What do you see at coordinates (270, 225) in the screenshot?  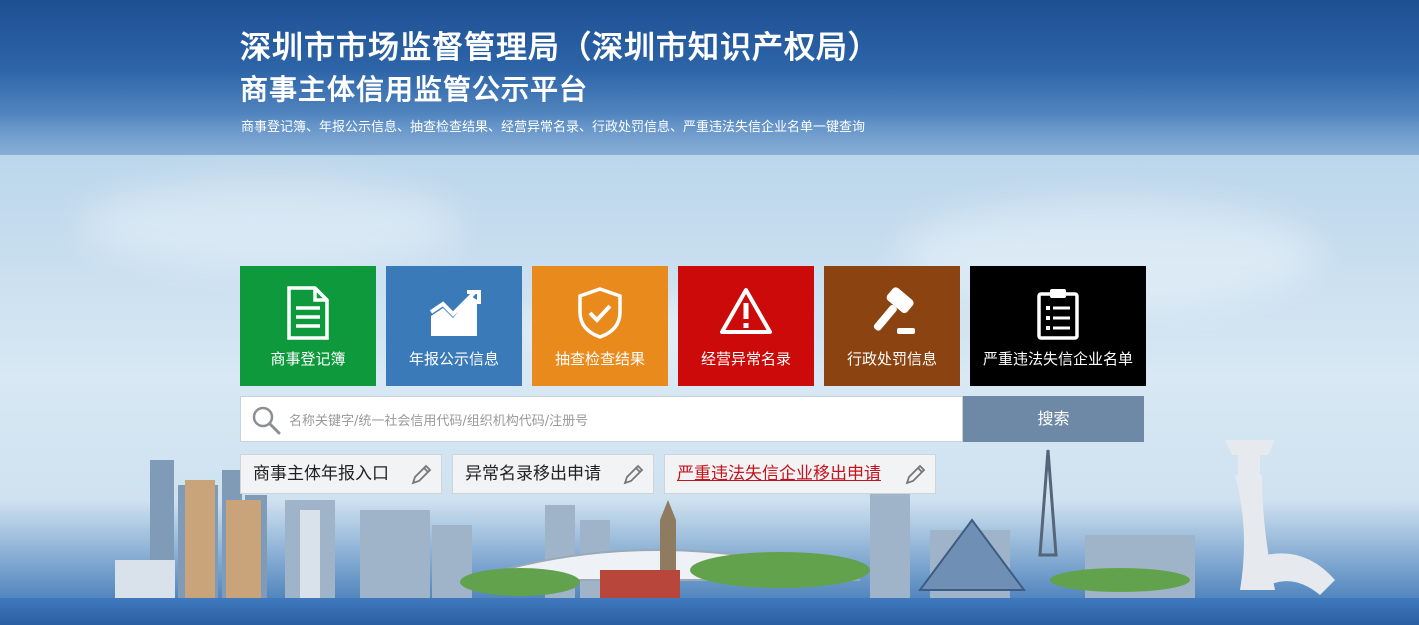 I see `cloud` at bounding box center [270, 225].